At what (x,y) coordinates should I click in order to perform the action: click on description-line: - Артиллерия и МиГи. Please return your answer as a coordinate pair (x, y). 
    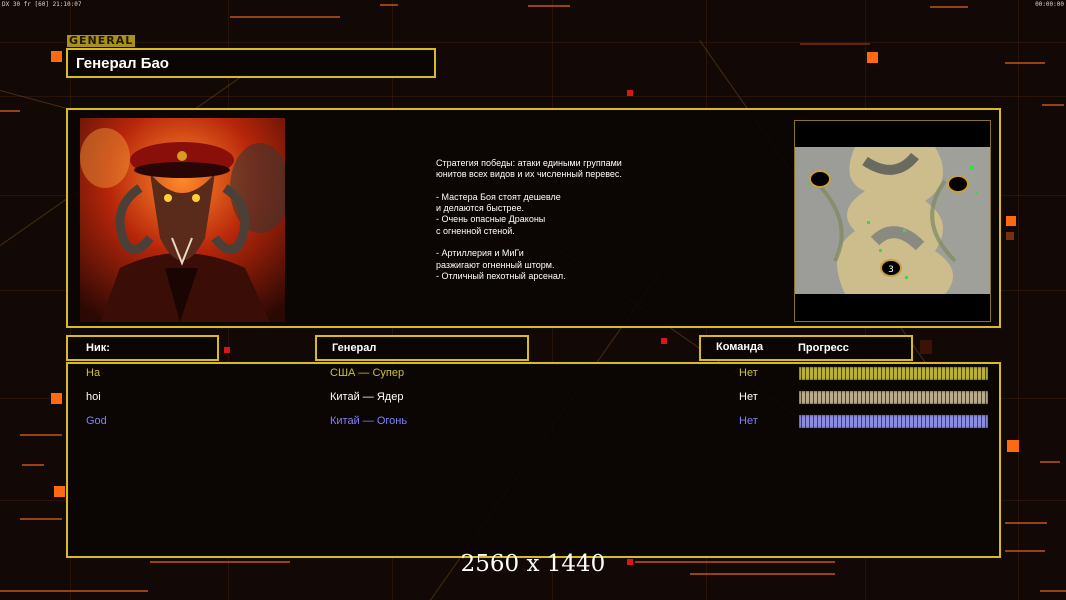
    Looking at the image, I should click on (480, 253).